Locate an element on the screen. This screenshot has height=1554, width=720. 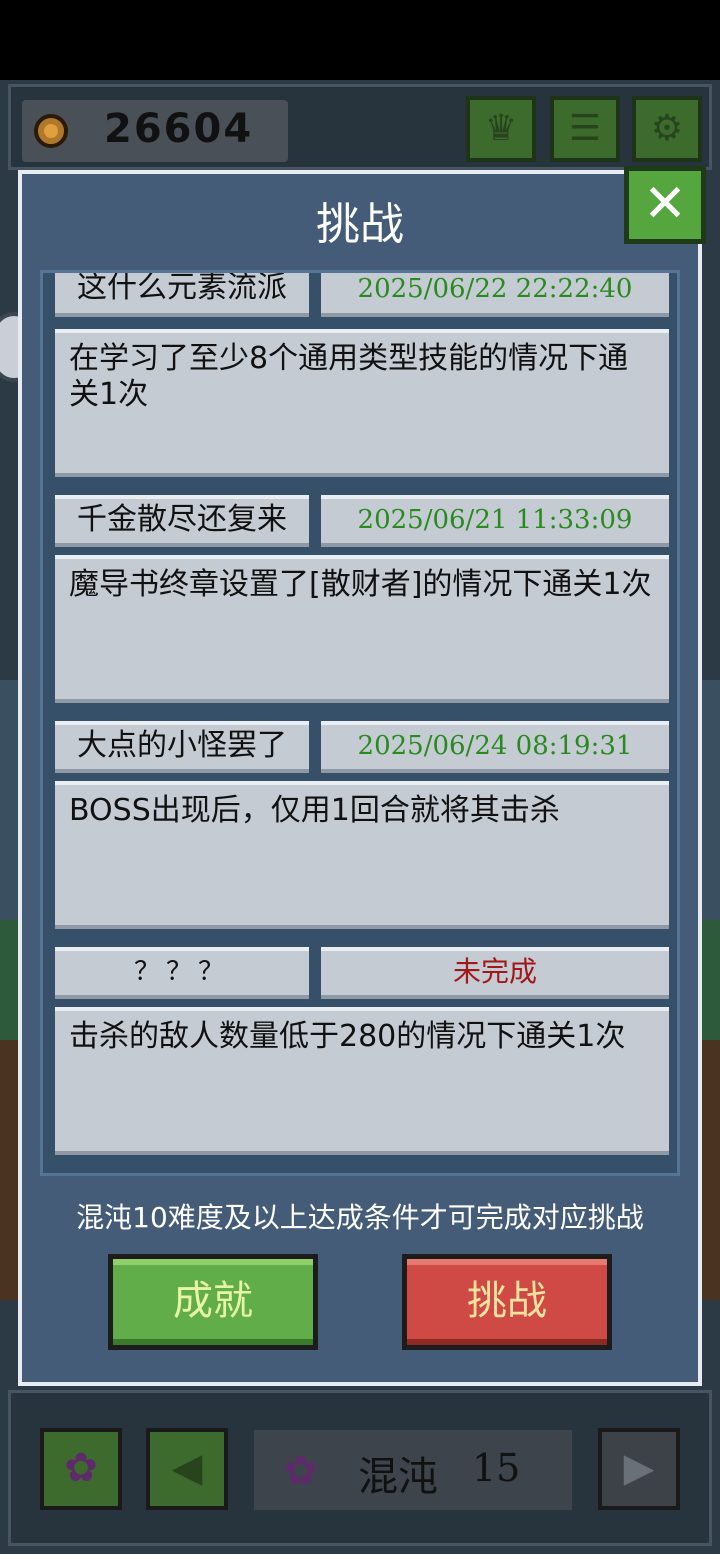
challenge-description: 在学习了至少8个通用类型技能的情况下通关1次 is located at coordinates (349, 376).